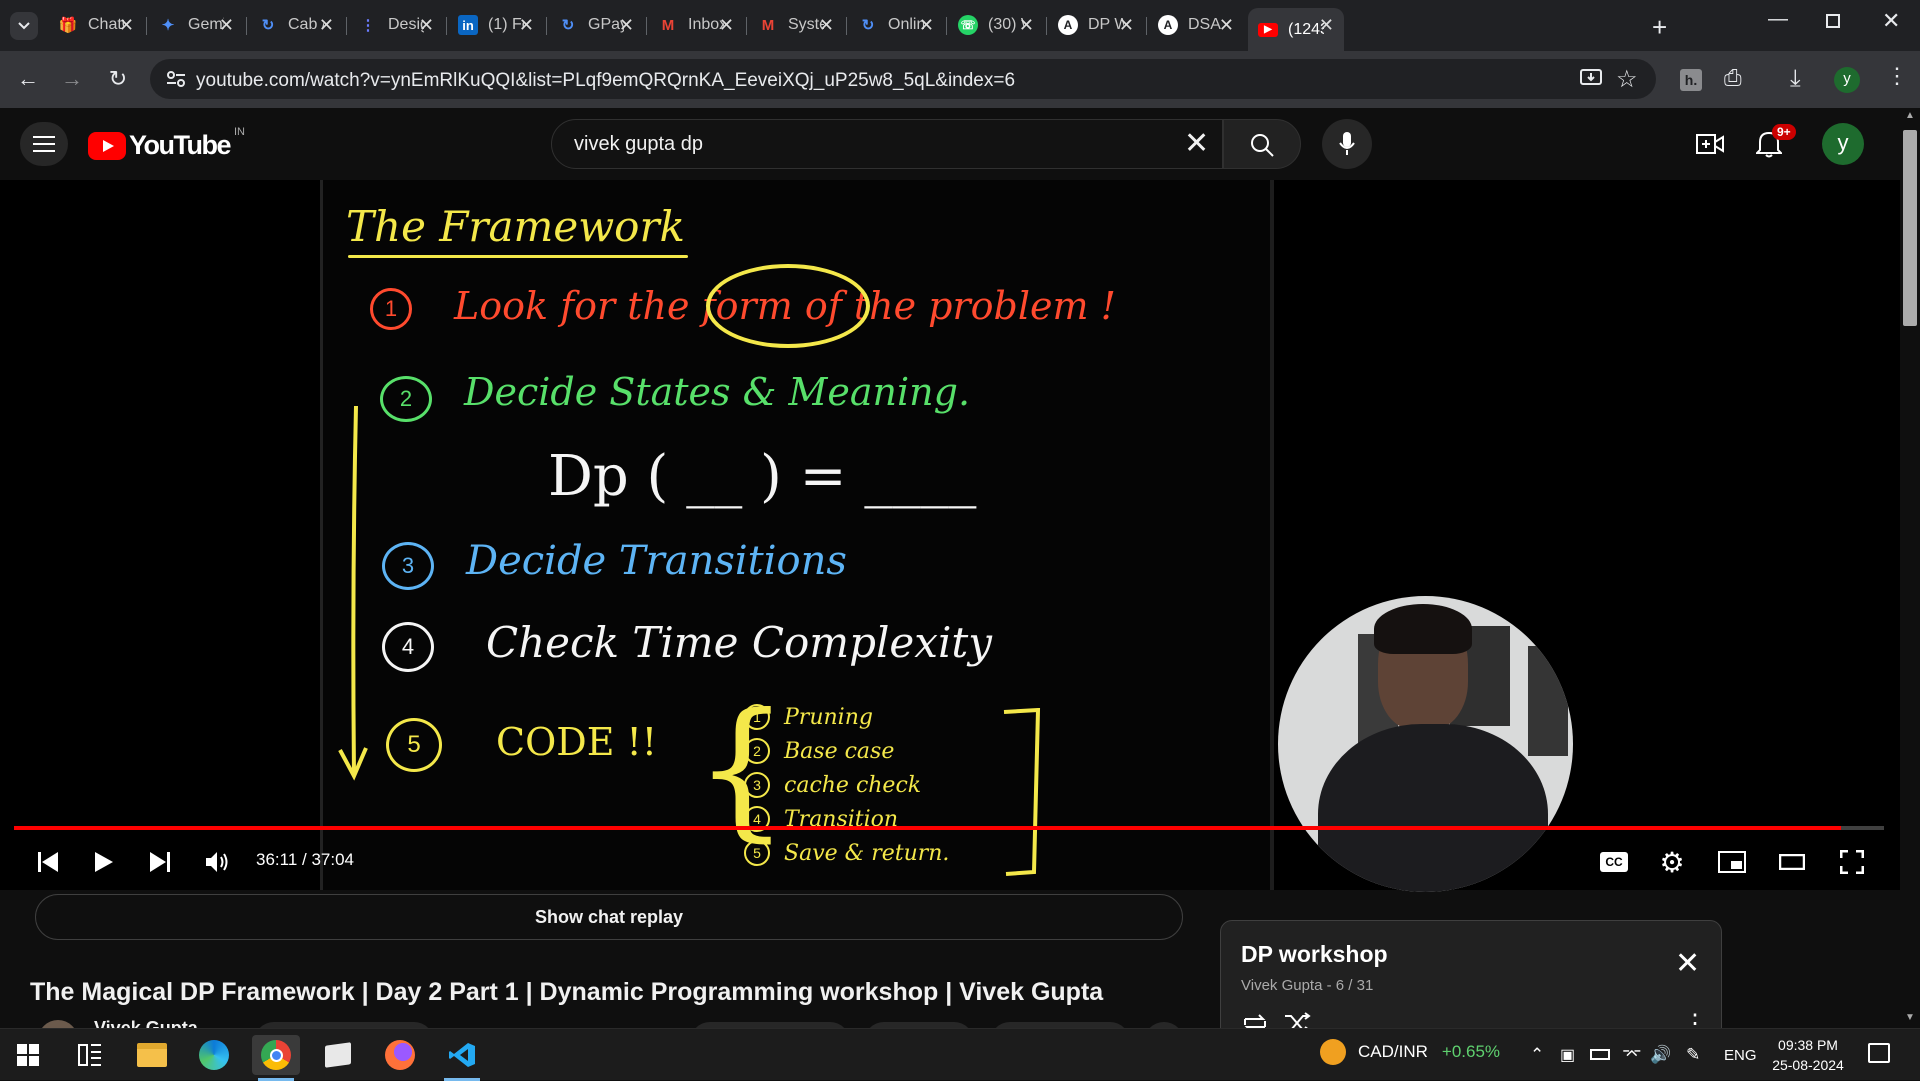 This screenshot has height=1081, width=1920. I want to click on extension-h-icon: h., so click(1691, 80).